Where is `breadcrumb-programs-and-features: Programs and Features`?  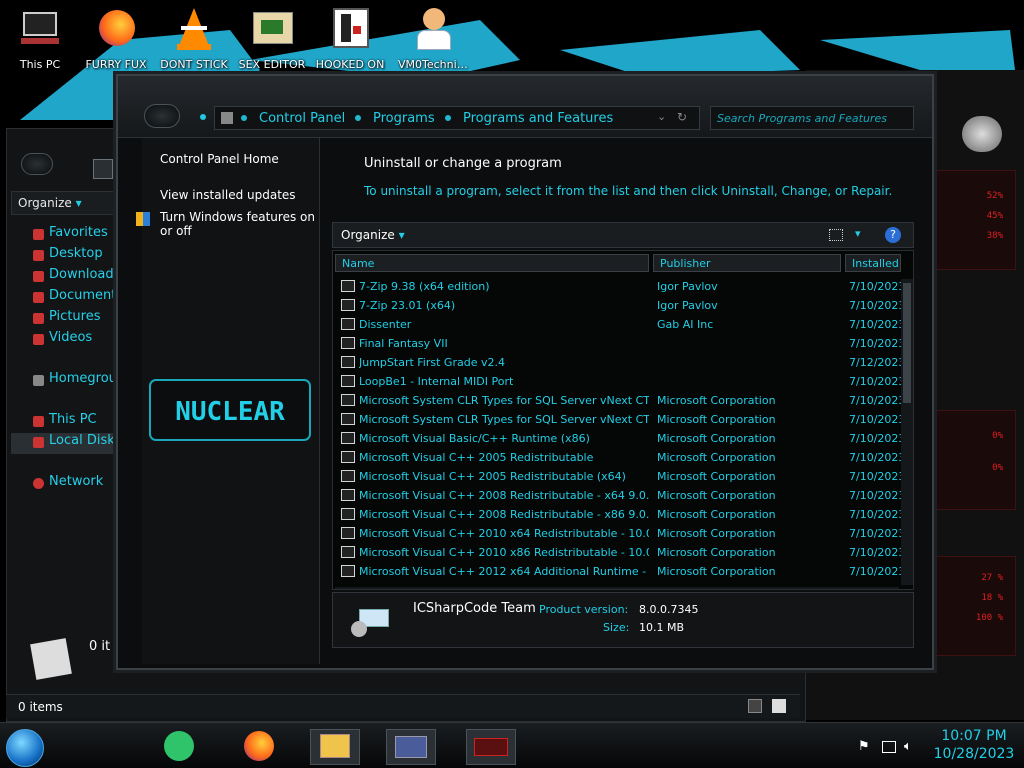 breadcrumb-programs-and-features: Programs and Features is located at coordinates (538, 118).